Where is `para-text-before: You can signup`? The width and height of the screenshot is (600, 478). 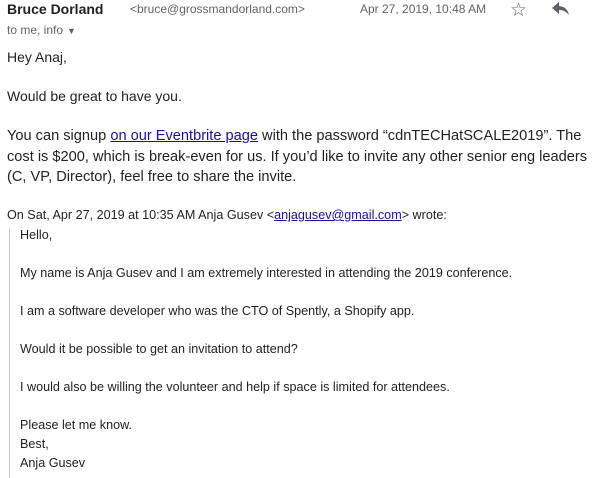
para-text-before: You can signup is located at coordinates (59, 136).